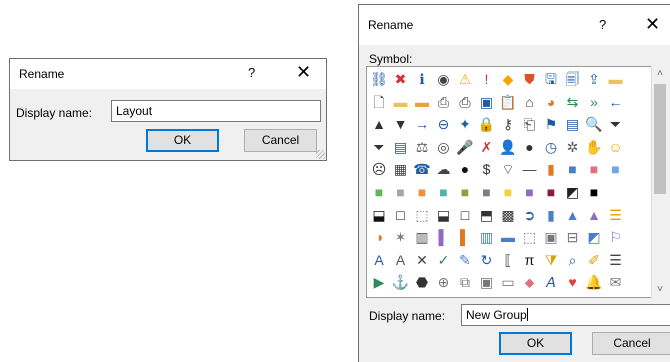 Image resolution: width=670 pixels, height=362 pixels. Describe the element at coordinates (573, 237) in the screenshot. I see `boxes-icon: ⊟` at that location.